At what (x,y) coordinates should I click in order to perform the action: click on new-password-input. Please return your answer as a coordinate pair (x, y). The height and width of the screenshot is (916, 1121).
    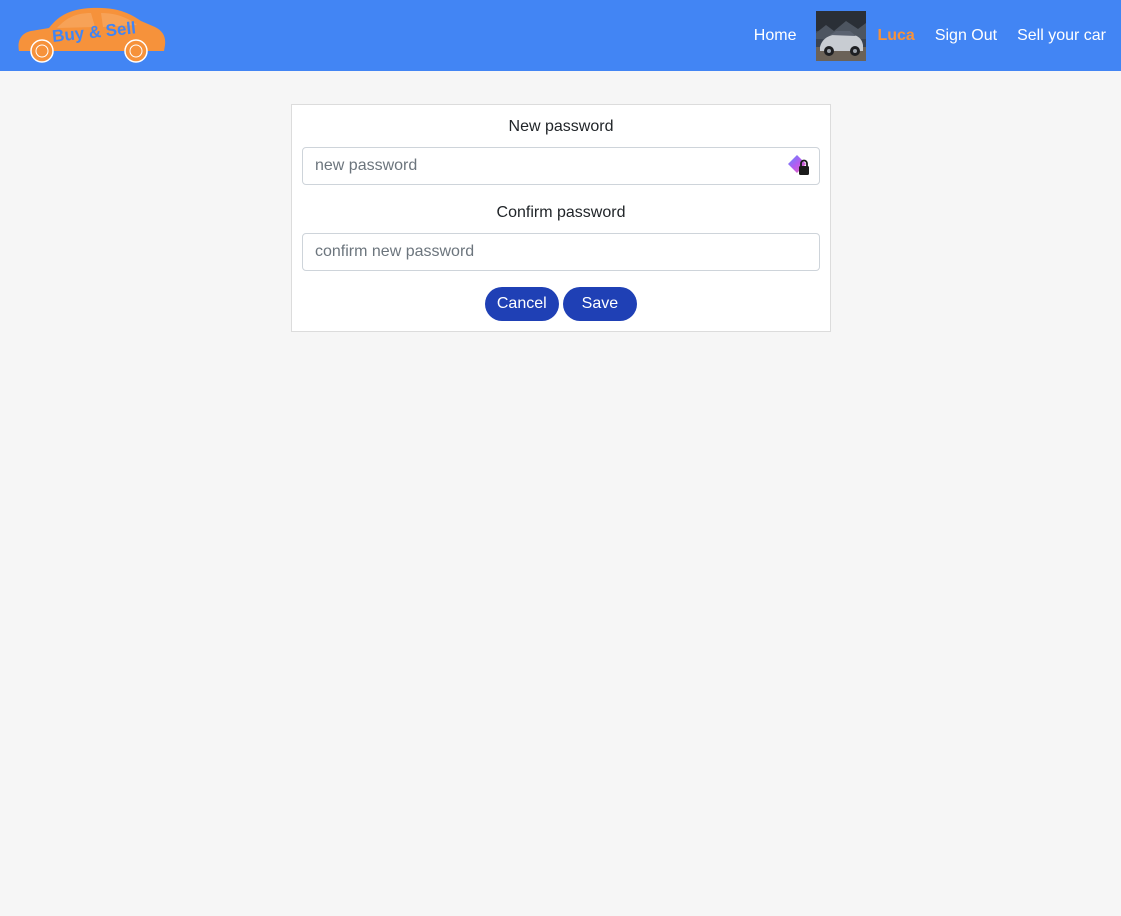
    Looking at the image, I should click on (561, 166).